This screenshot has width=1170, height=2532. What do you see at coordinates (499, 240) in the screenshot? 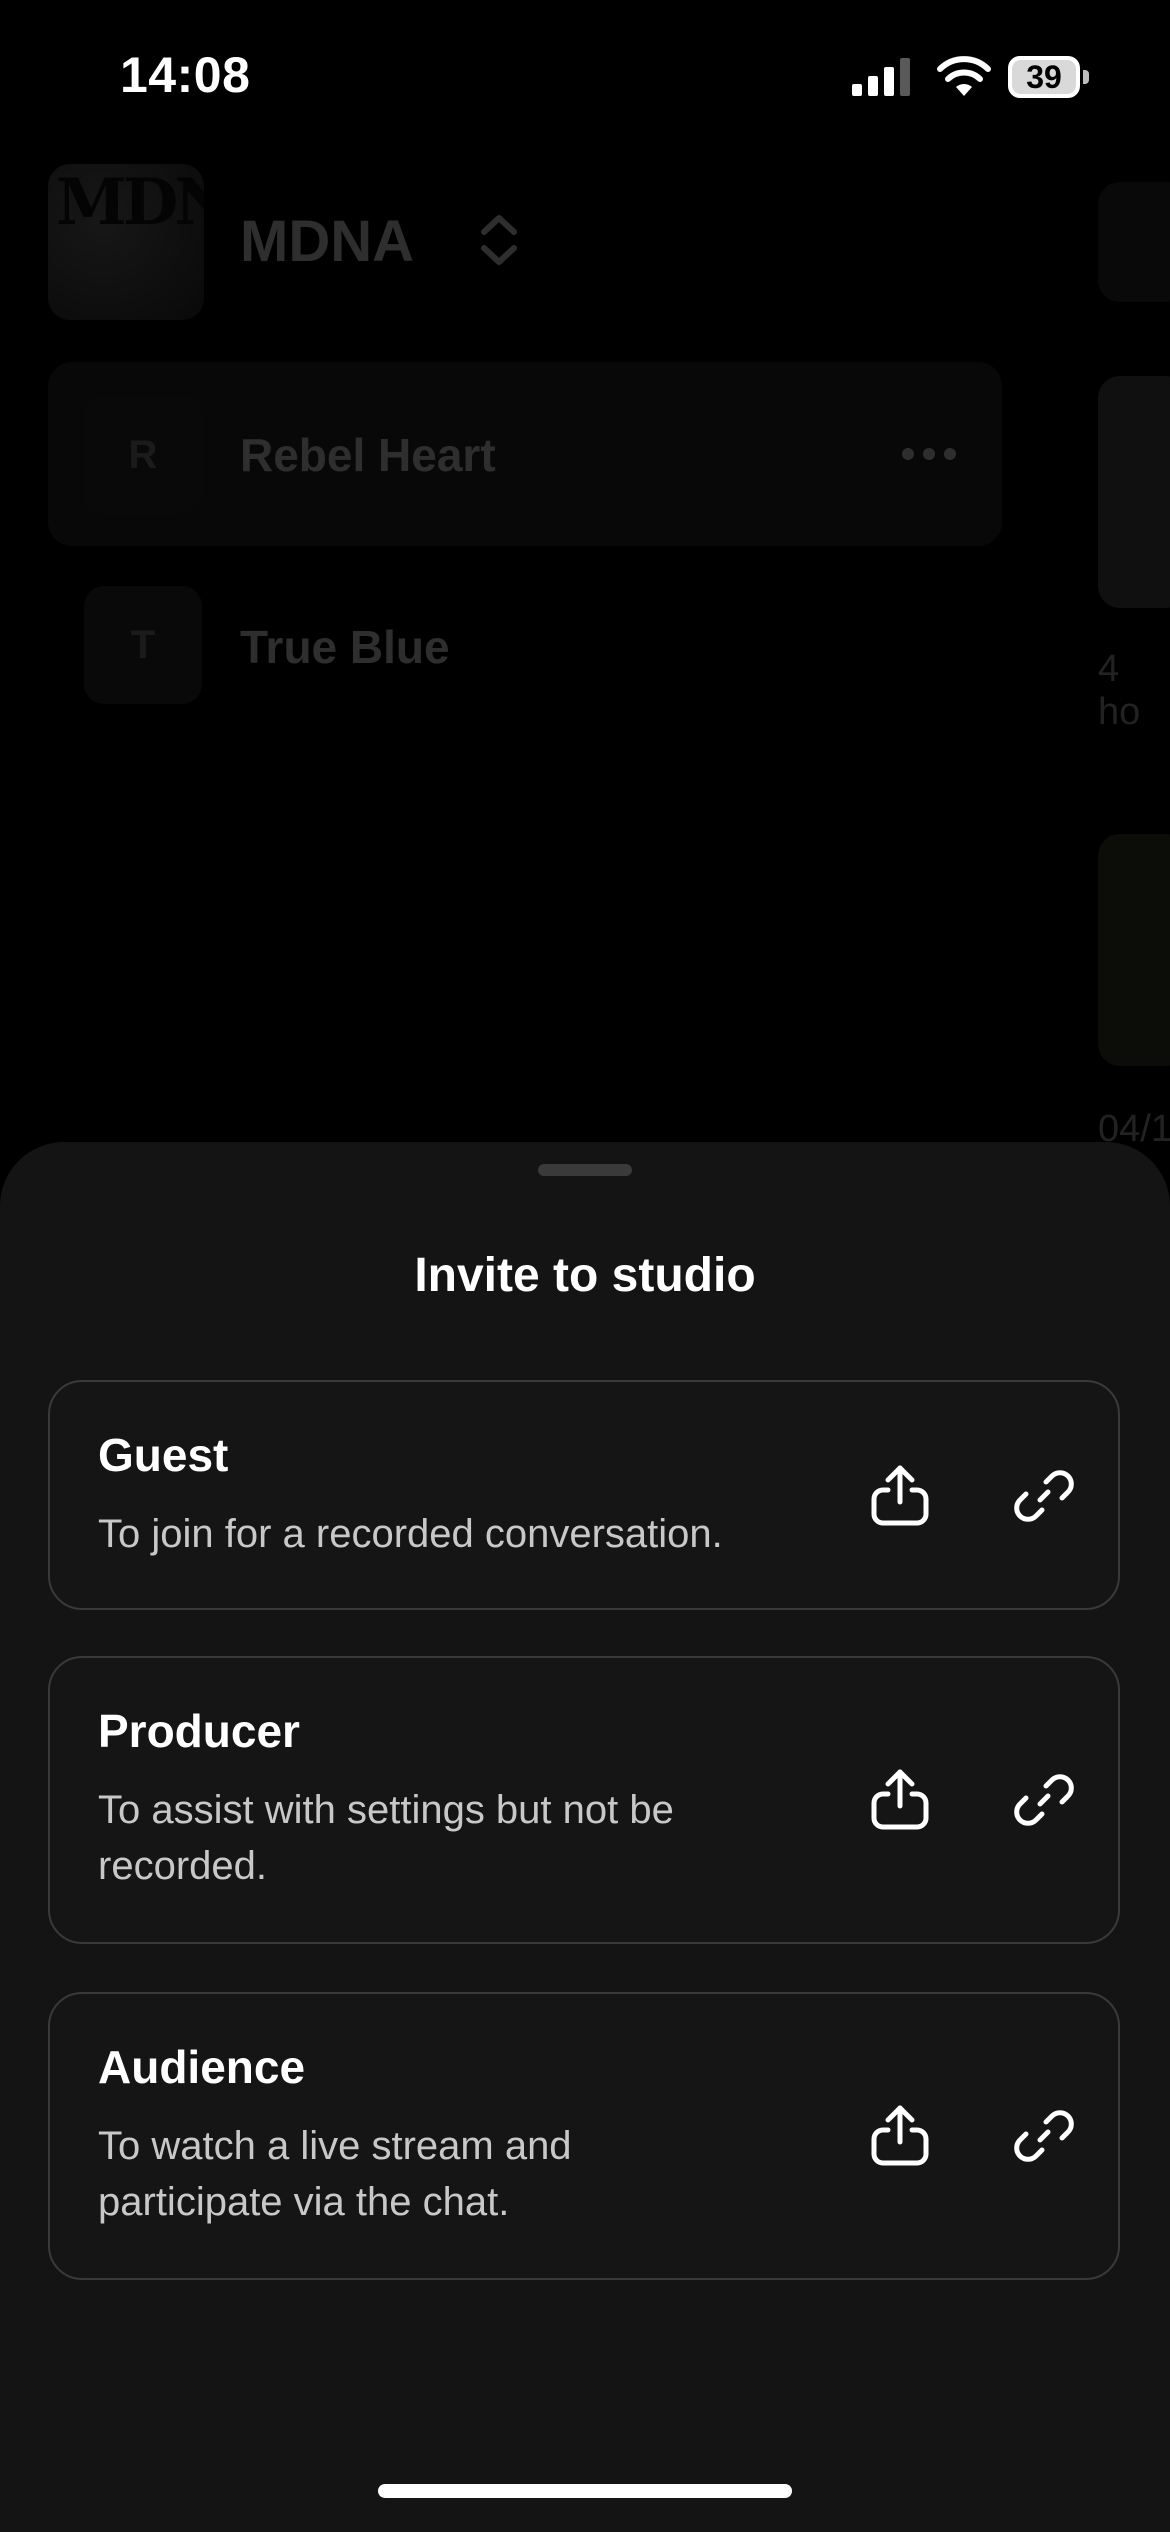
I see `chevron-up-down-icon` at bounding box center [499, 240].